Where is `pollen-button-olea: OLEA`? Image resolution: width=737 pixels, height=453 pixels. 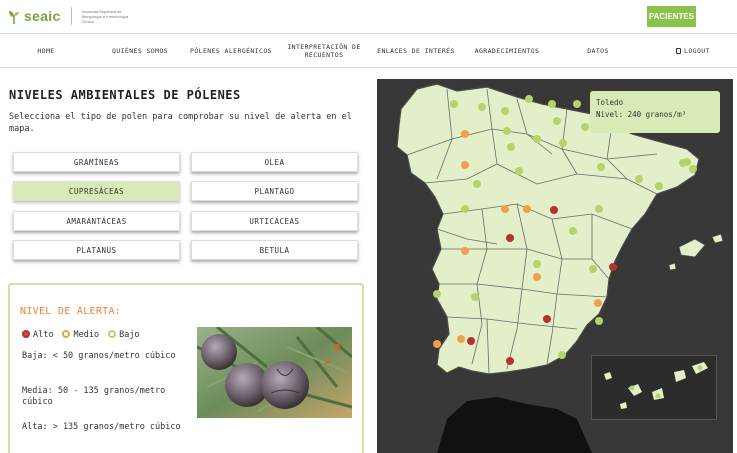 pollen-button-olea: OLEA is located at coordinates (274, 162).